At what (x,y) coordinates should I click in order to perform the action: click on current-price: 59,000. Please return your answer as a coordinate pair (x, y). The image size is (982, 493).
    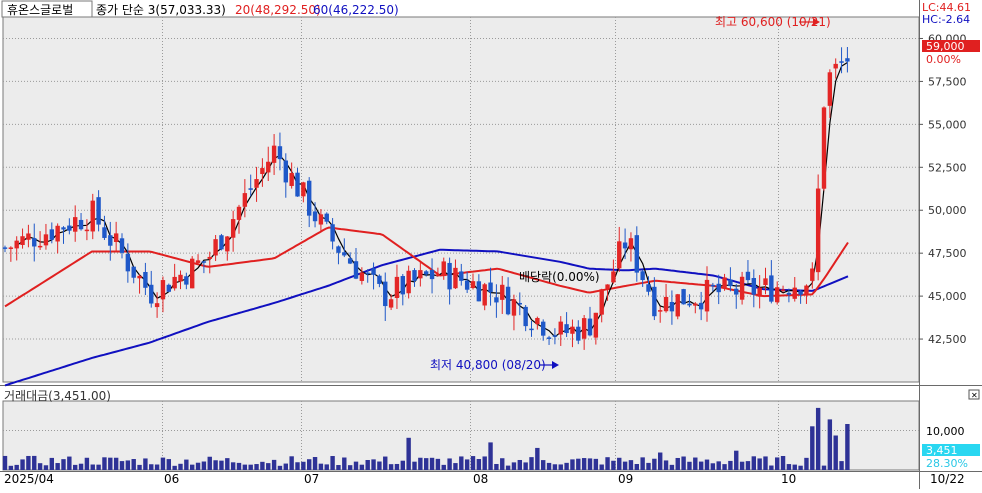
    Looking at the image, I should click on (945, 46).